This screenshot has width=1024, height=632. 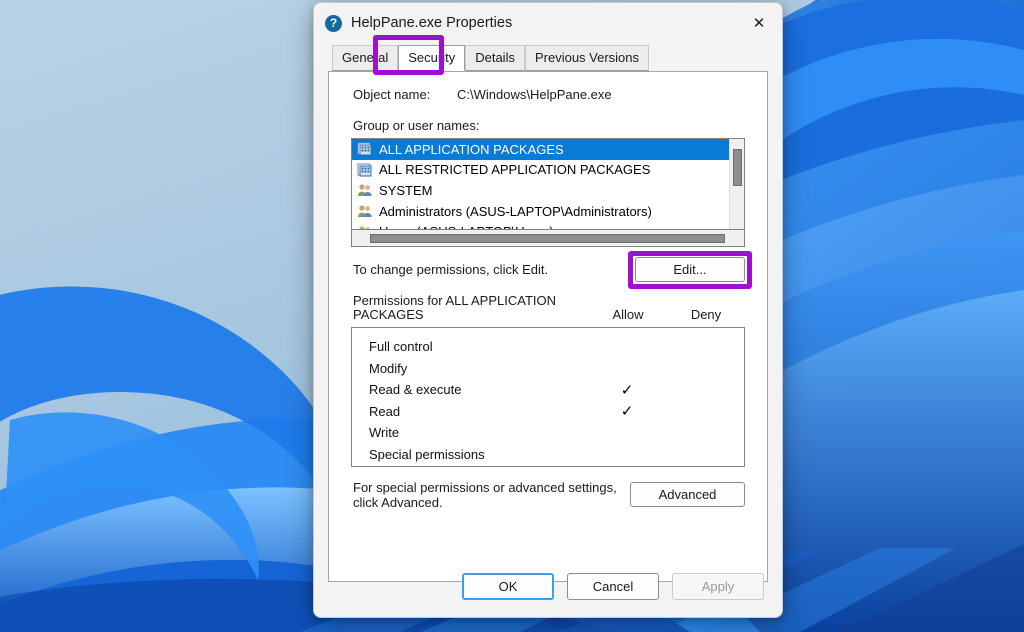 What do you see at coordinates (388, 368) in the screenshot?
I see `permission-name: Modify` at bounding box center [388, 368].